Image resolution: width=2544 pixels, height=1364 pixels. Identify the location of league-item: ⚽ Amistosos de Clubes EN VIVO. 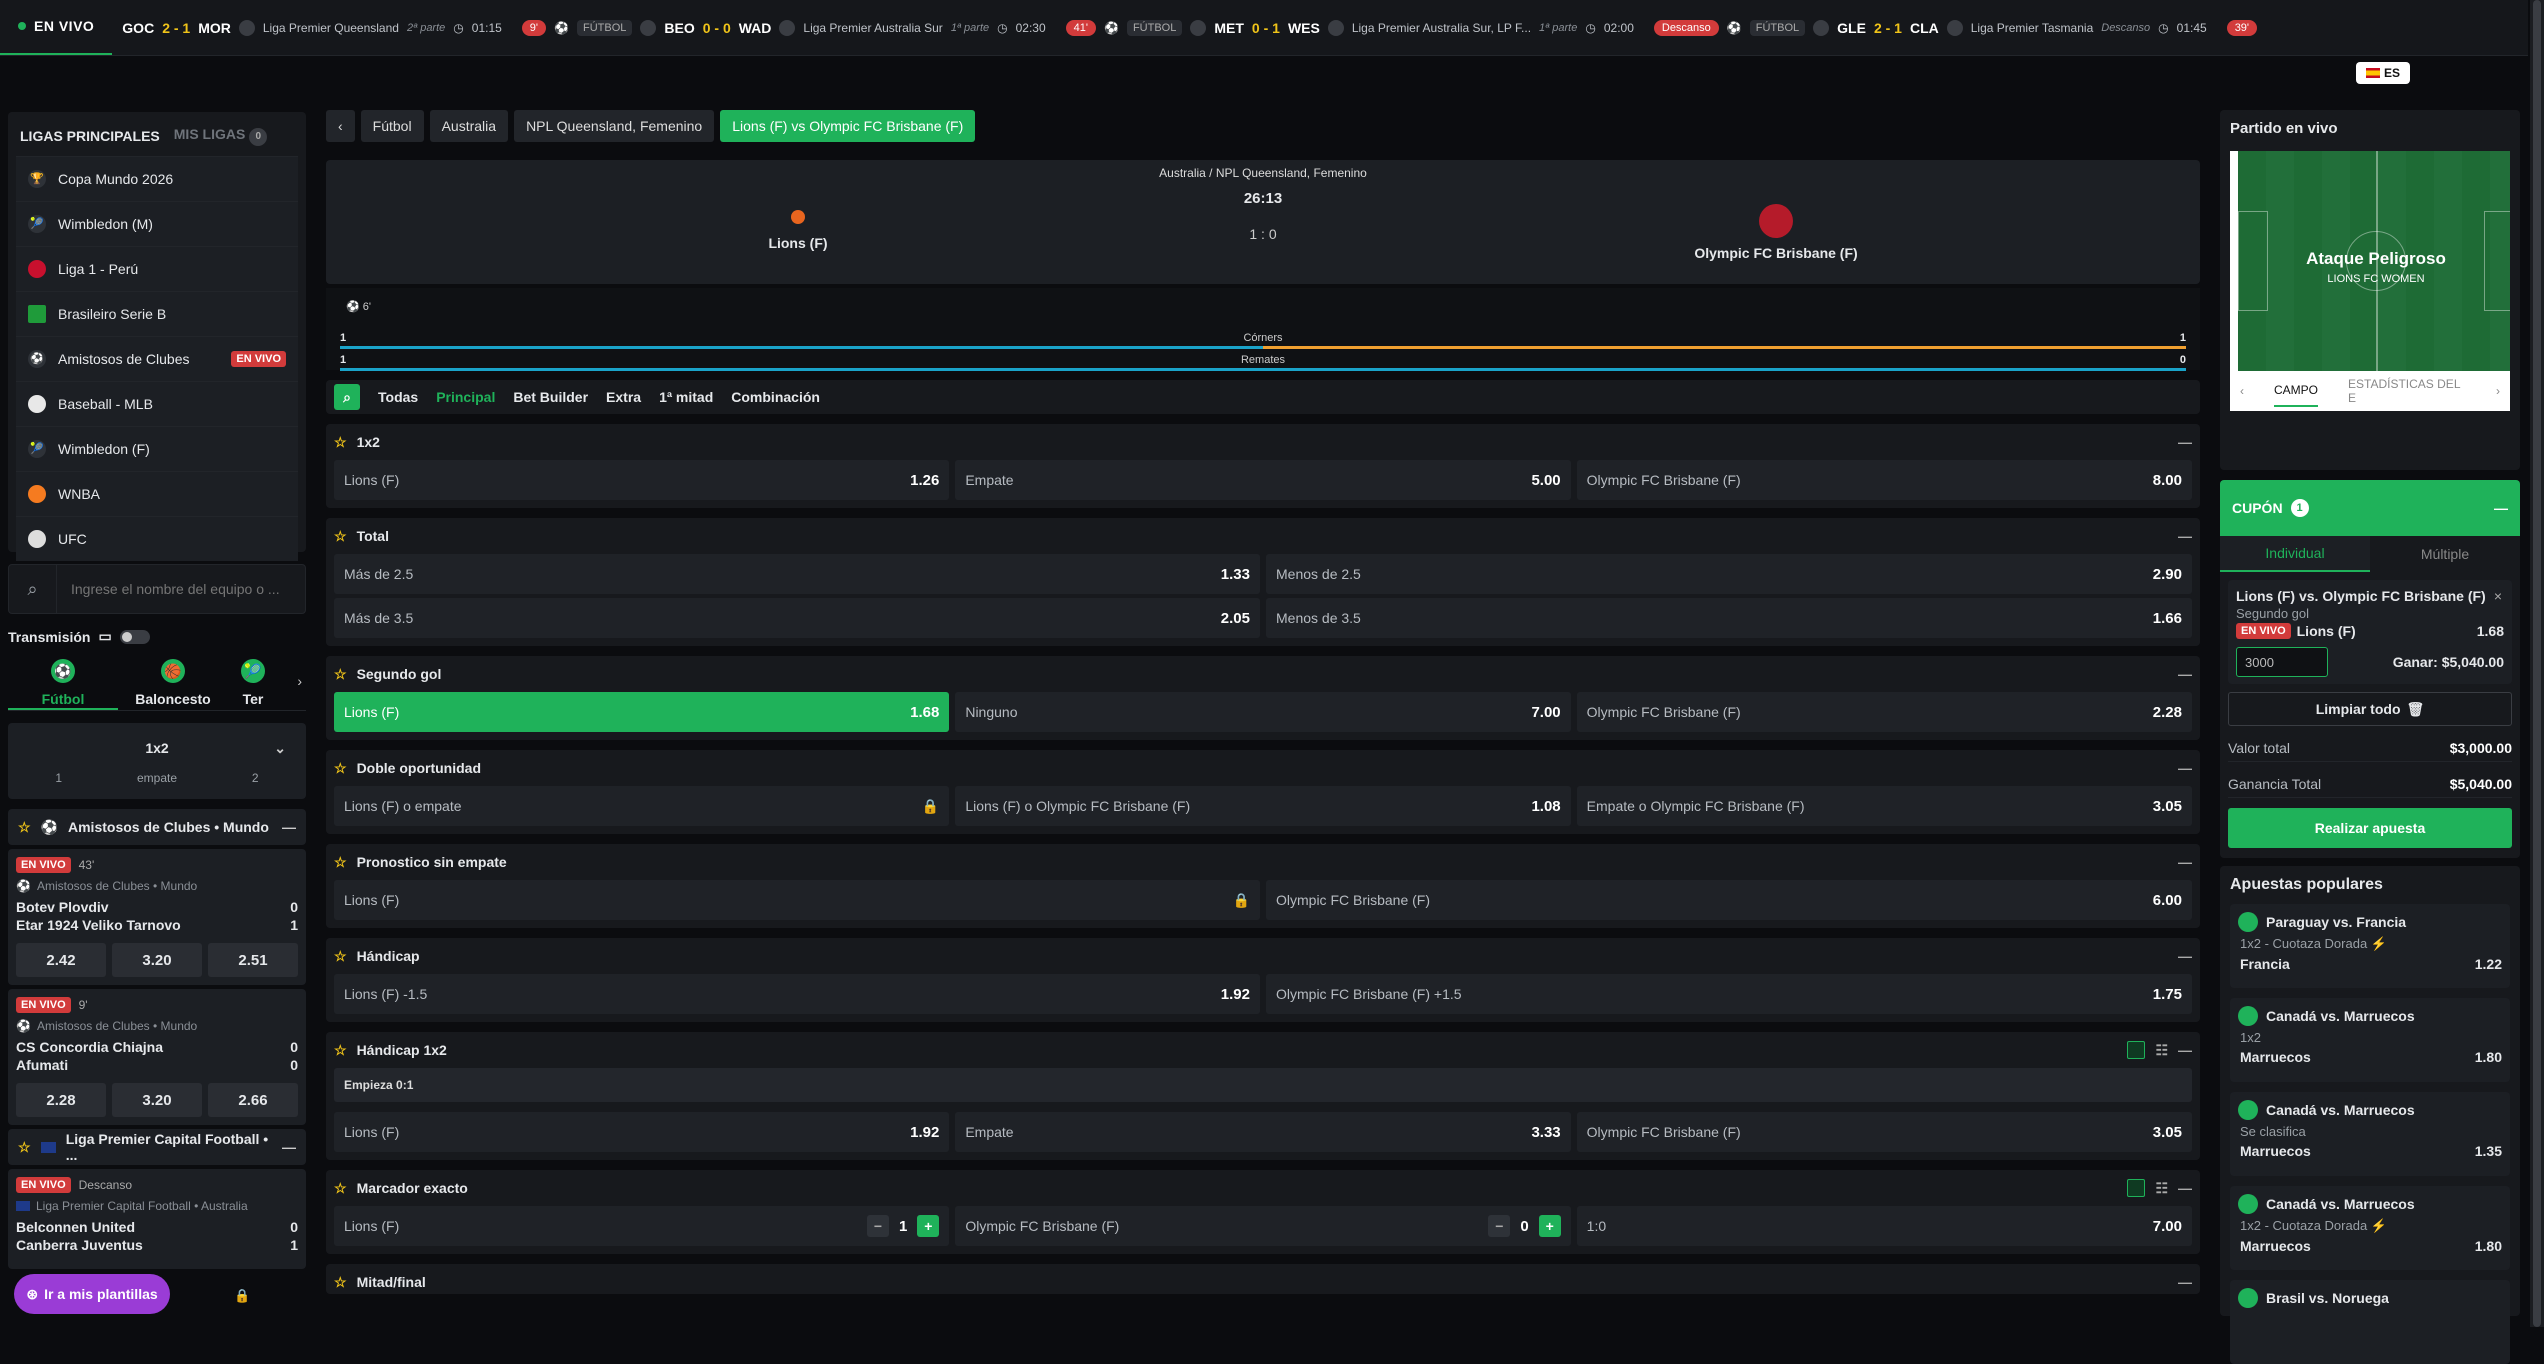
(157, 358).